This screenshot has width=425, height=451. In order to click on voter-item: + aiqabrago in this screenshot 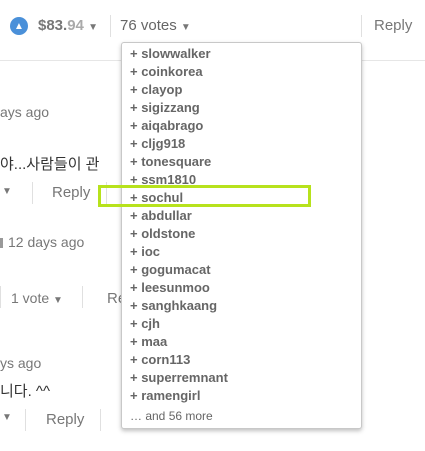, I will do `click(245, 126)`.